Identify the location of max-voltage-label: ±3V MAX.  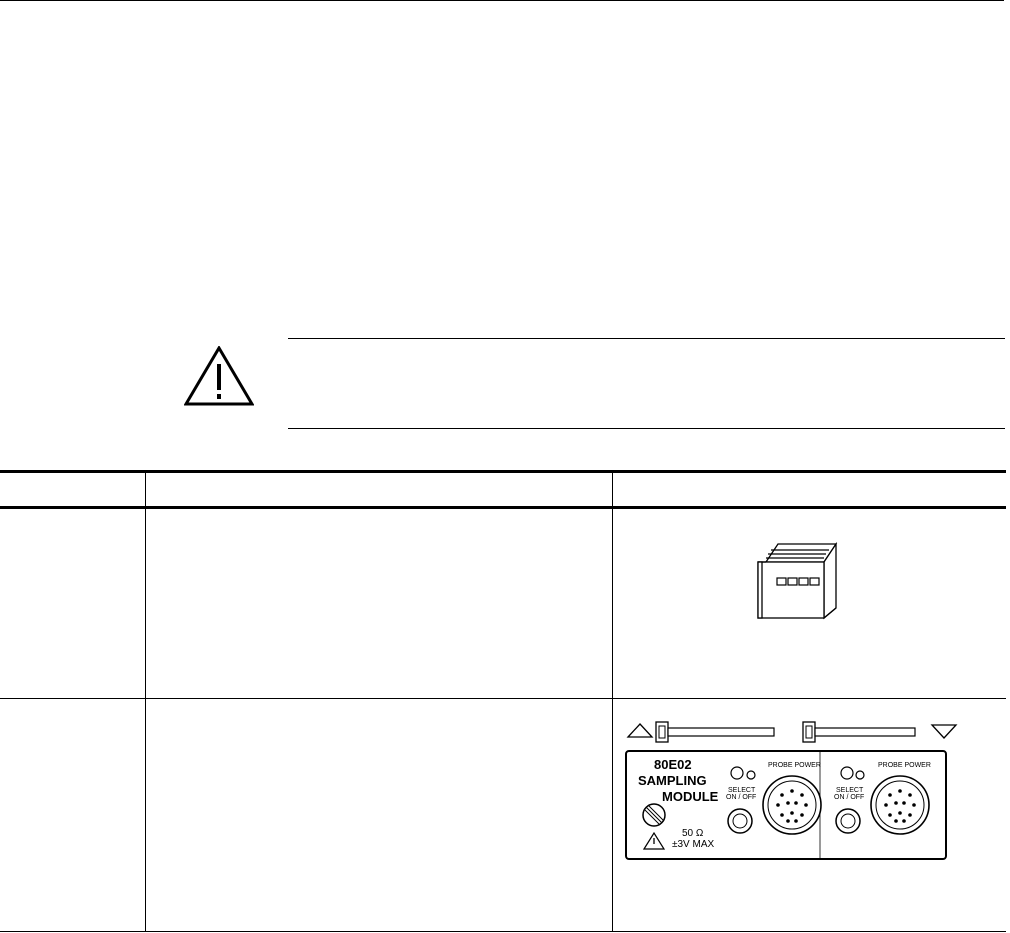
(693, 844).